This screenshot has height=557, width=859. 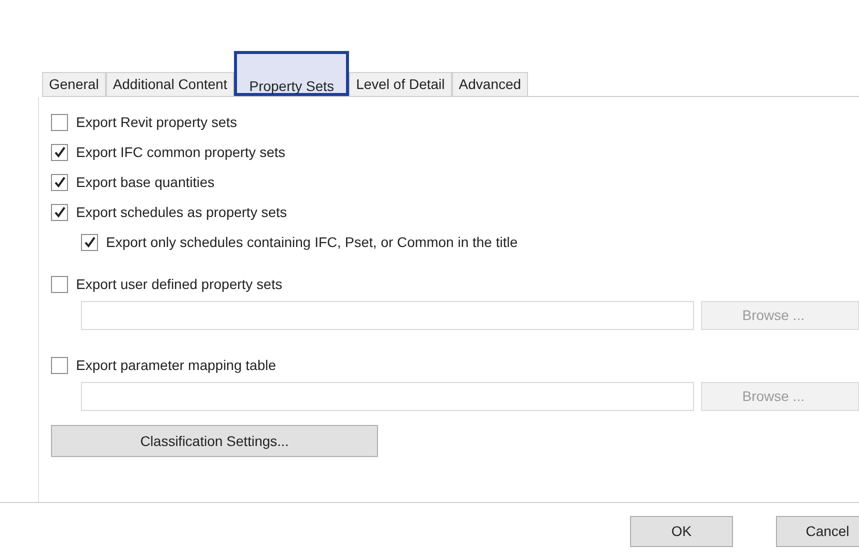 I want to click on tab: Property Sets, so click(x=292, y=73).